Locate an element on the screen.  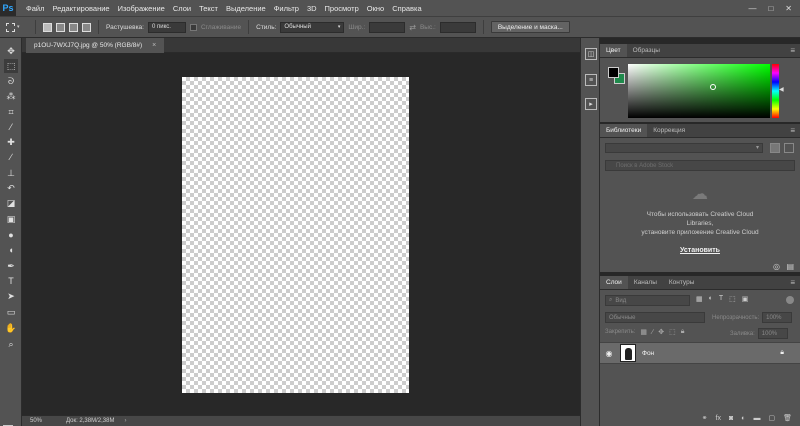
menu-window: Окно is located at coordinates (375, 8).